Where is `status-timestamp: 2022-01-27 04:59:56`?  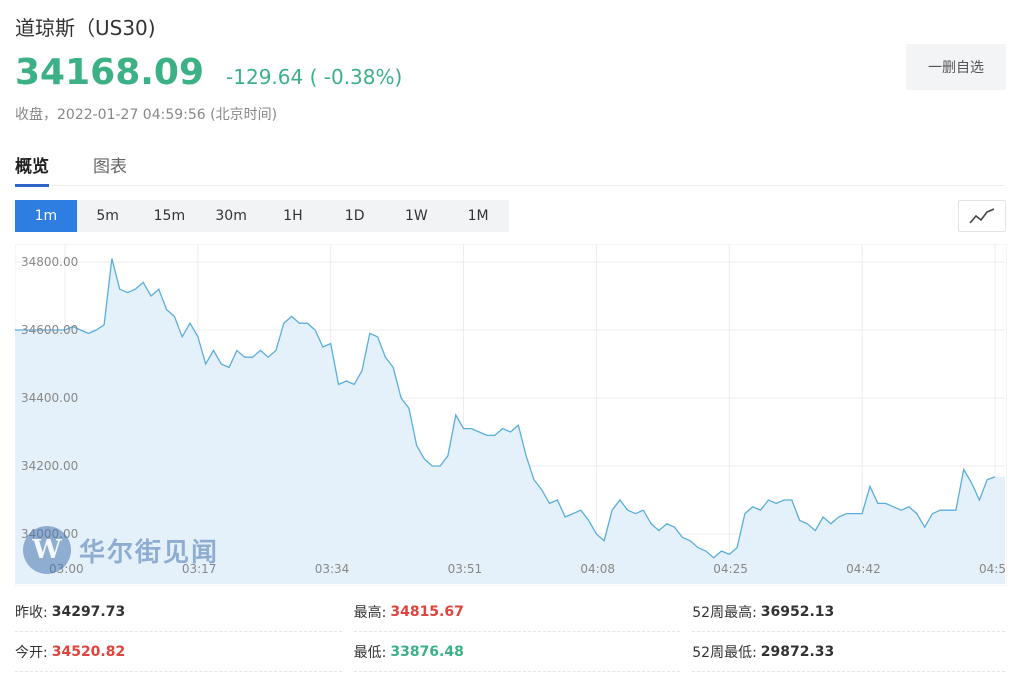
status-timestamp: 2022-01-27 04:59:56 is located at coordinates (131, 115).